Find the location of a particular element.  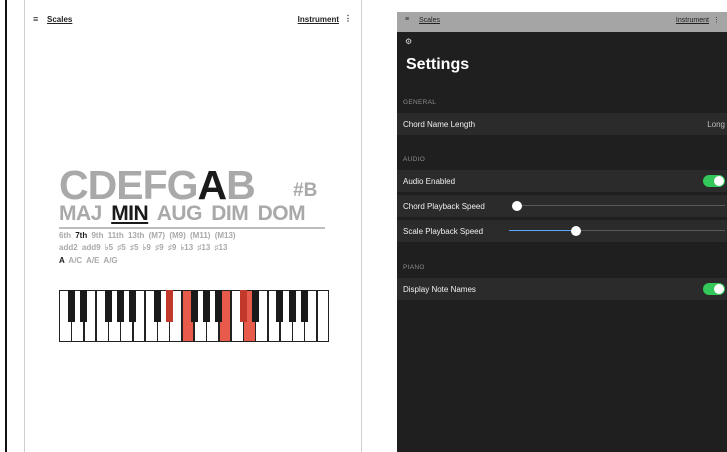

extension-row-2: add2 add9 ♭5 ♯5 ♯5 ♭9 ♯9 ♯9 ♭13 ♯13 ♯13 is located at coordinates (143, 247).